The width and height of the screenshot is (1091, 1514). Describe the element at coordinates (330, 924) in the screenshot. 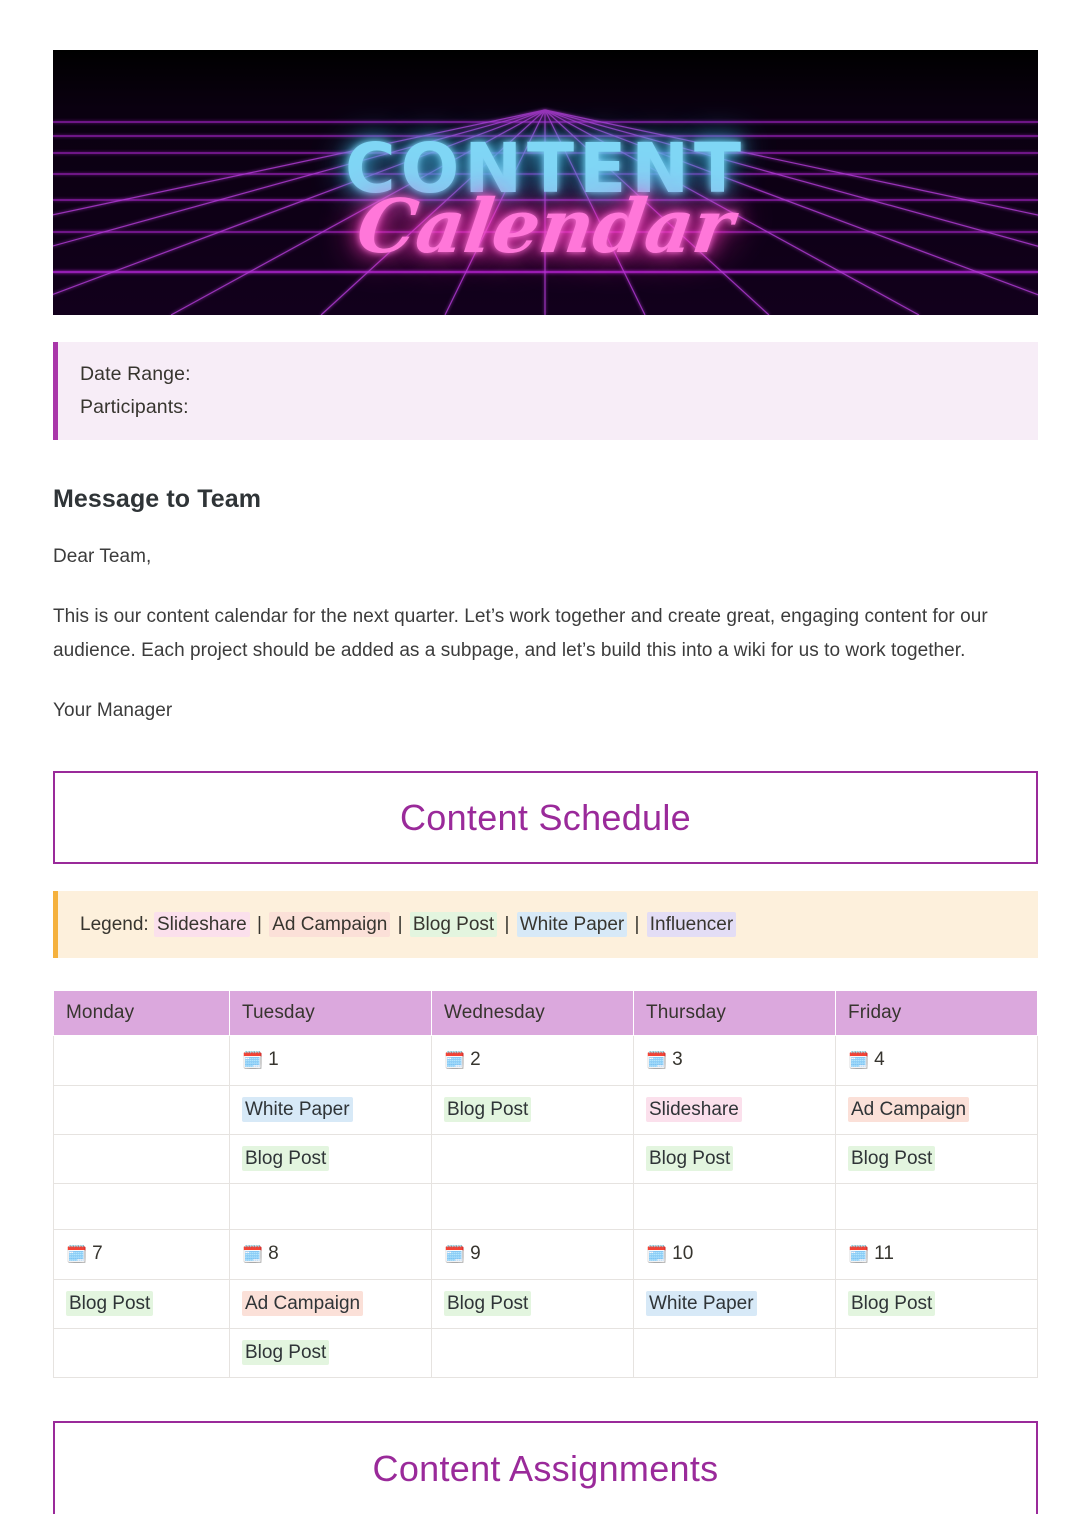

I see `legend-item-ad: Ad Campaign` at that location.